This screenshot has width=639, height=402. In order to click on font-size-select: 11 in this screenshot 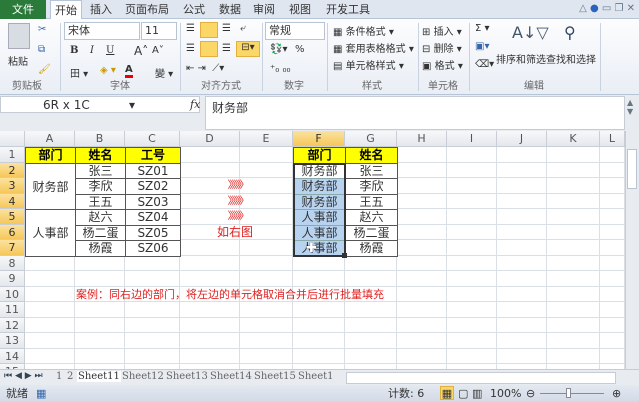, I will do `click(159, 31)`.